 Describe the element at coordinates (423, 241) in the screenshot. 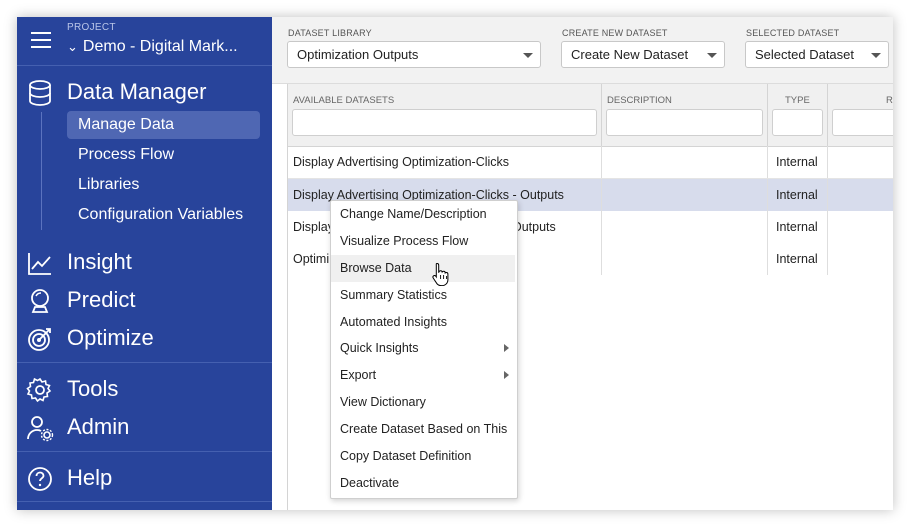

I see `menu-item-visualize-process-flow: Visualize Process Flow` at that location.